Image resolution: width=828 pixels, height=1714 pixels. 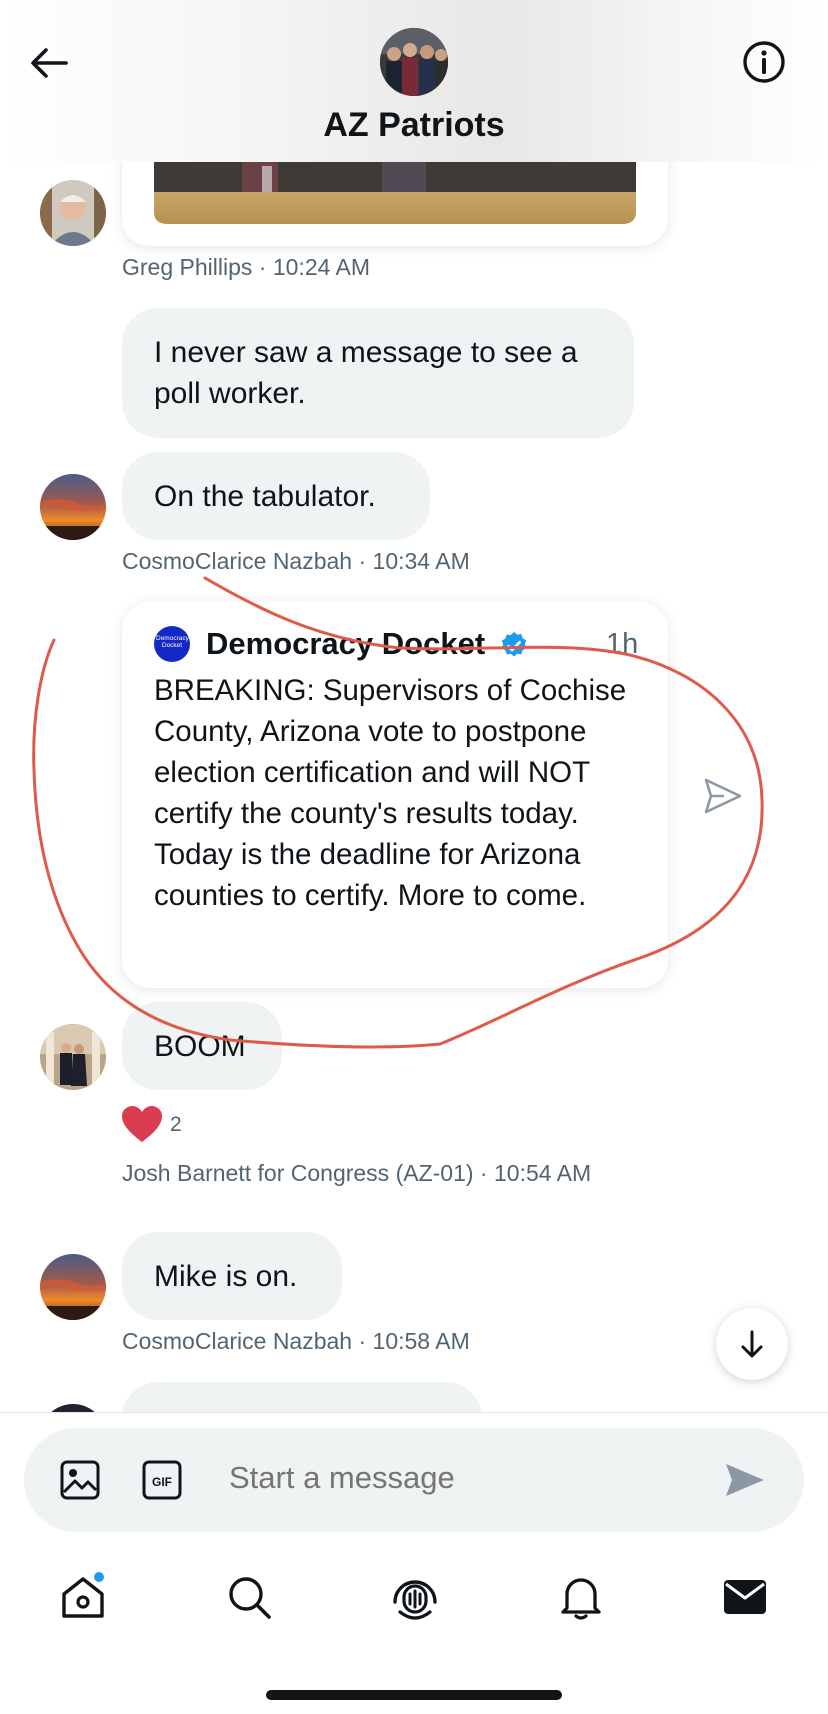 What do you see at coordinates (73, 1408) in the screenshot?
I see `avatar-partial` at bounding box center [73, 1408].